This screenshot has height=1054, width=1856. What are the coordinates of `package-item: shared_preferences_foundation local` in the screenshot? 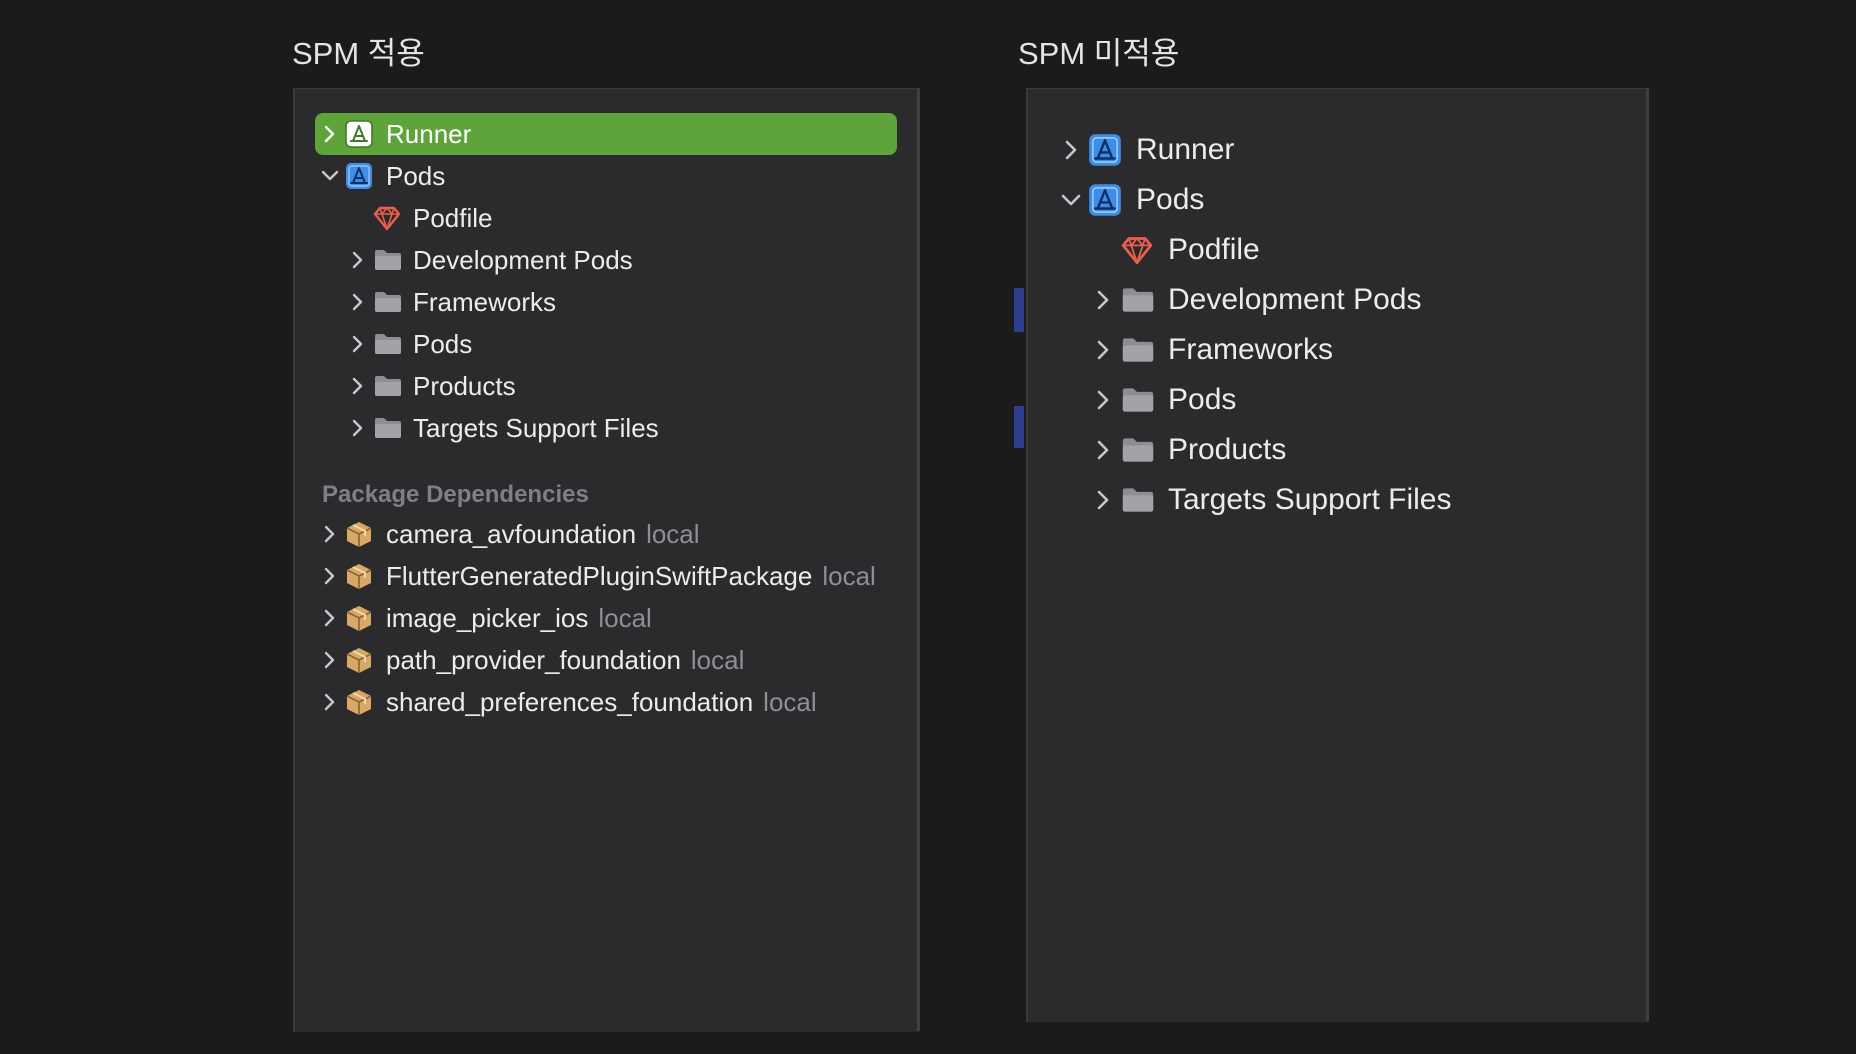 It's located at (607, 702).